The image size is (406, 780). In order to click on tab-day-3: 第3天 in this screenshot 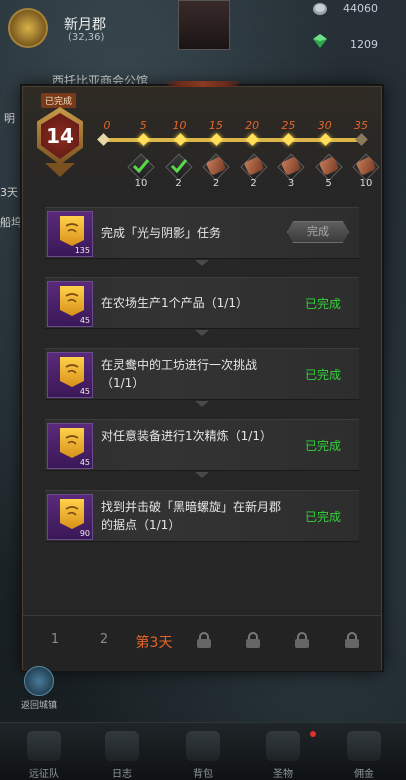, I will do `click(154, 642)`.